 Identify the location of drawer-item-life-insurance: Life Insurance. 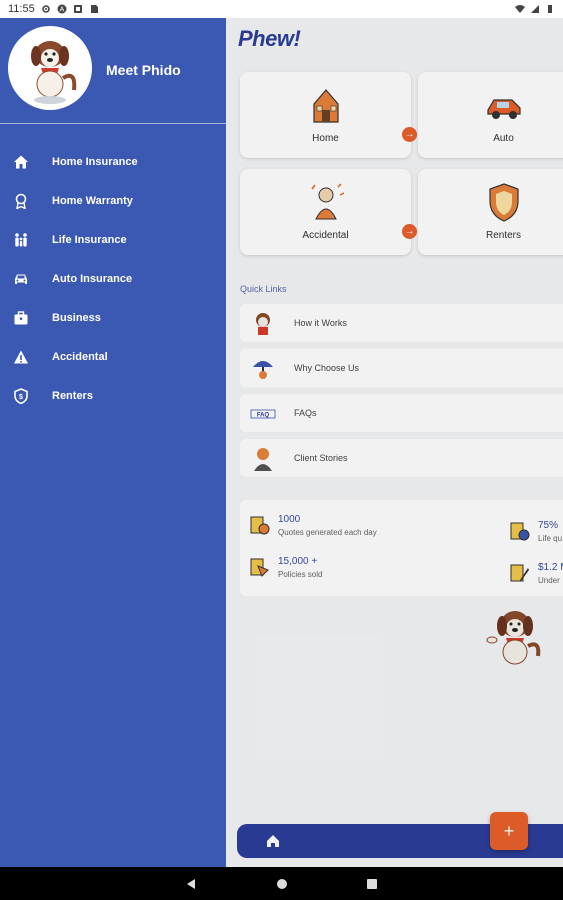
(113, 239).